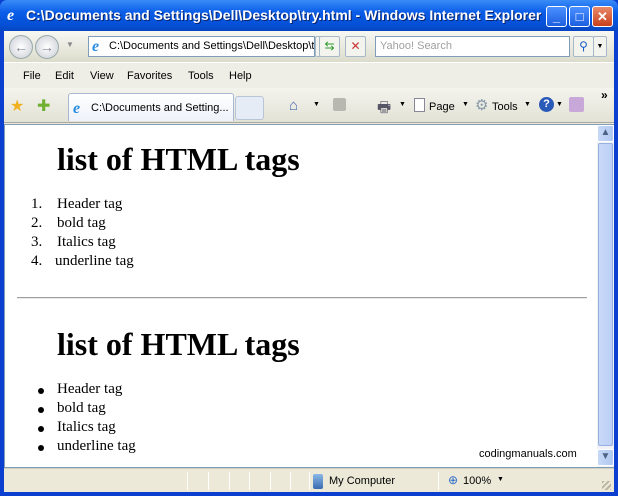  What do you see at coordinates (32, 76) in the screenshot?
I see `menu-file: File` at bounding box center [32, 76].